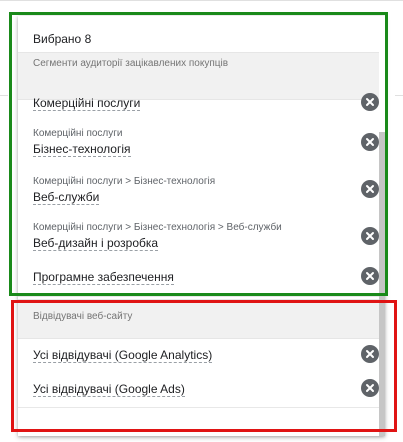  Describe the element at coordinates (205, 277) in the screenshot. I see `list-item: Програмне забезпечення` at that location.